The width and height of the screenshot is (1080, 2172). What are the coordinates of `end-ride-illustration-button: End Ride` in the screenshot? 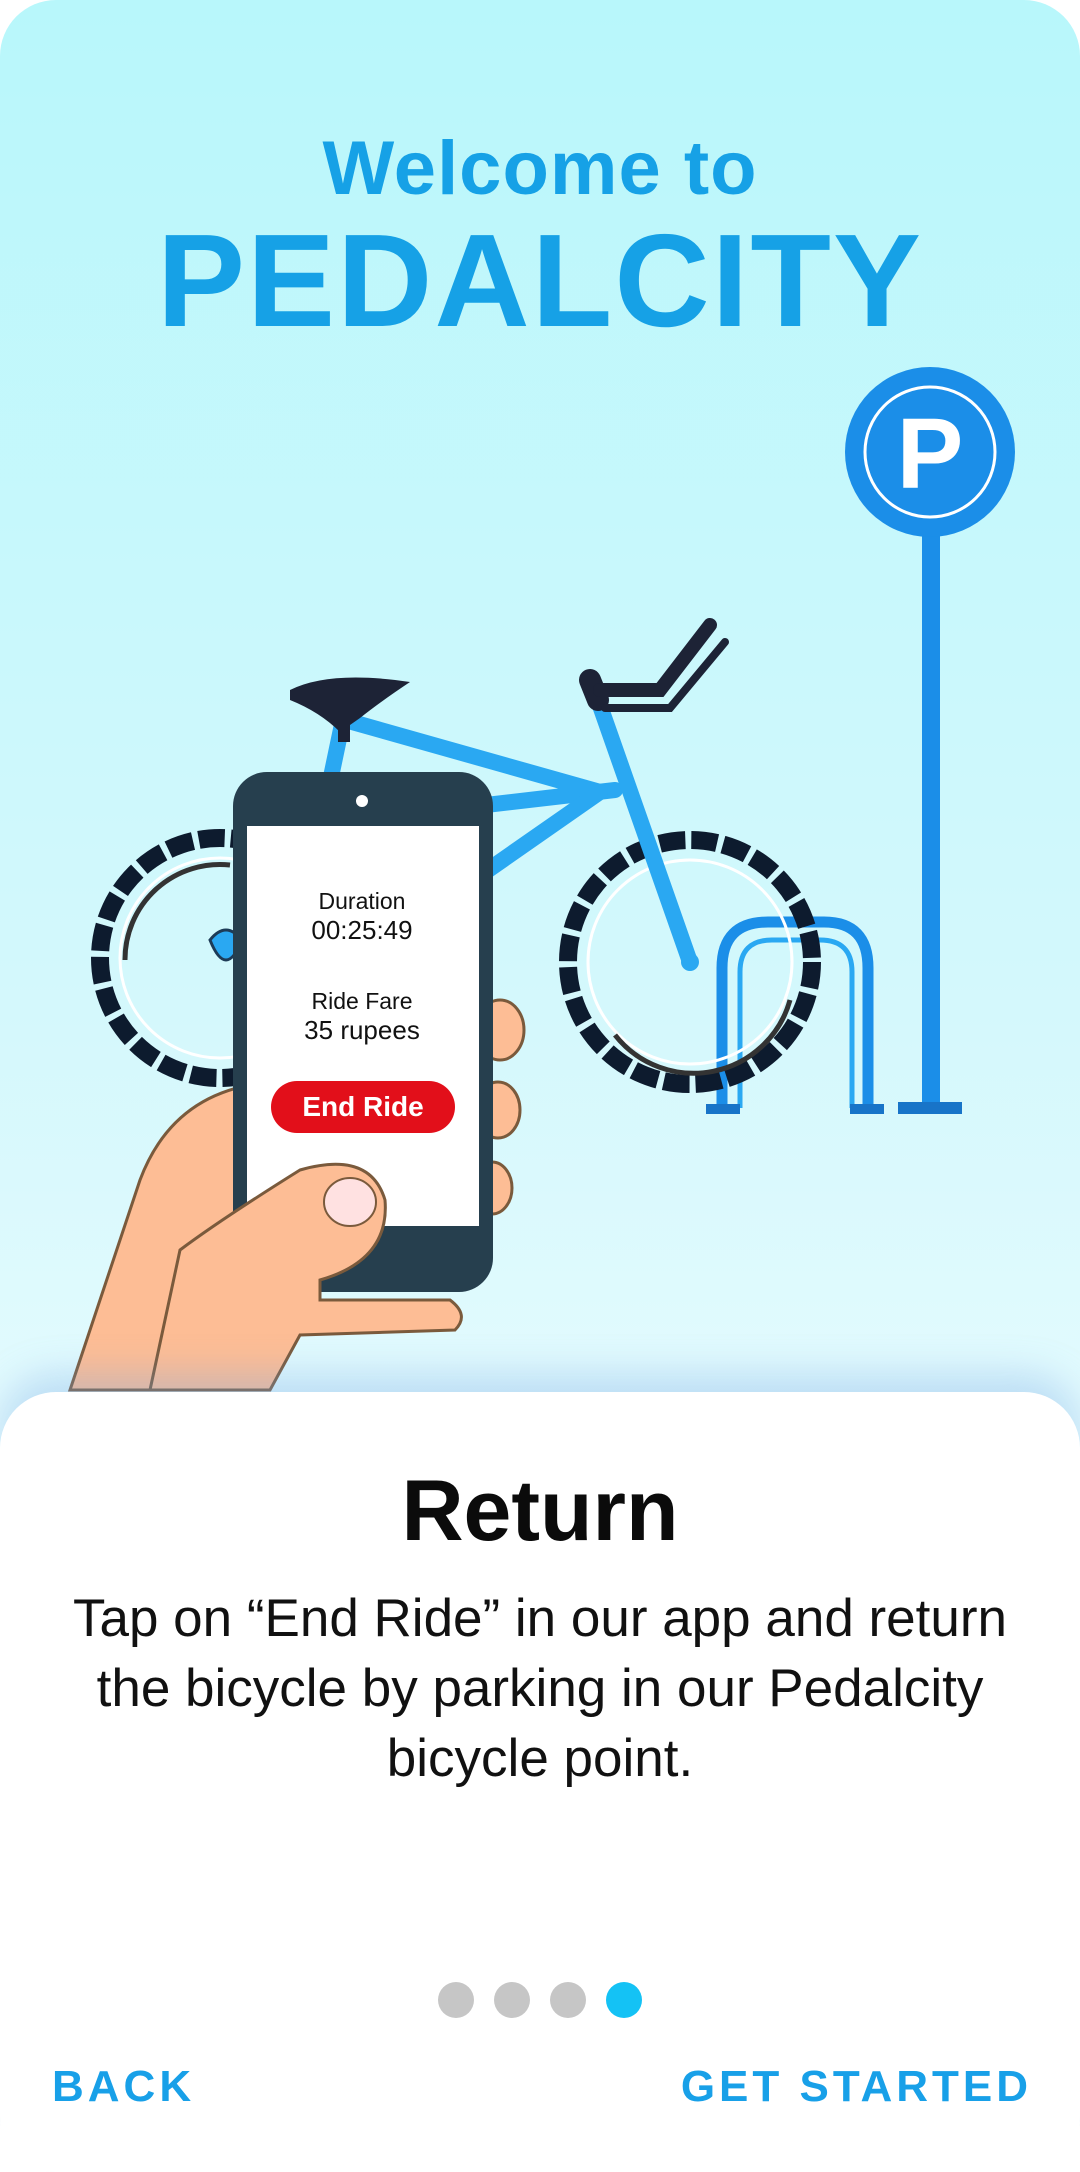 It's located at (363, 1107).